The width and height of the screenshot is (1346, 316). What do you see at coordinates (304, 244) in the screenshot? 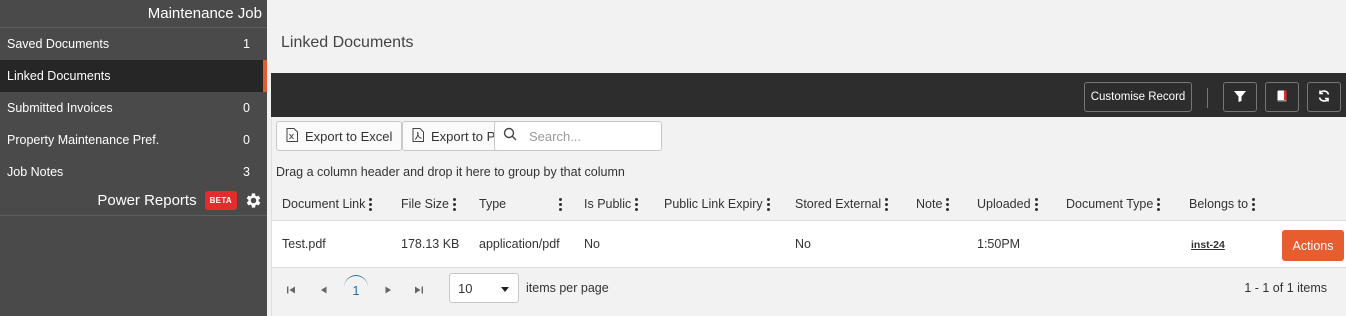
I see `cell-document-link: Test.pdf` at bounding box center [304, 244].